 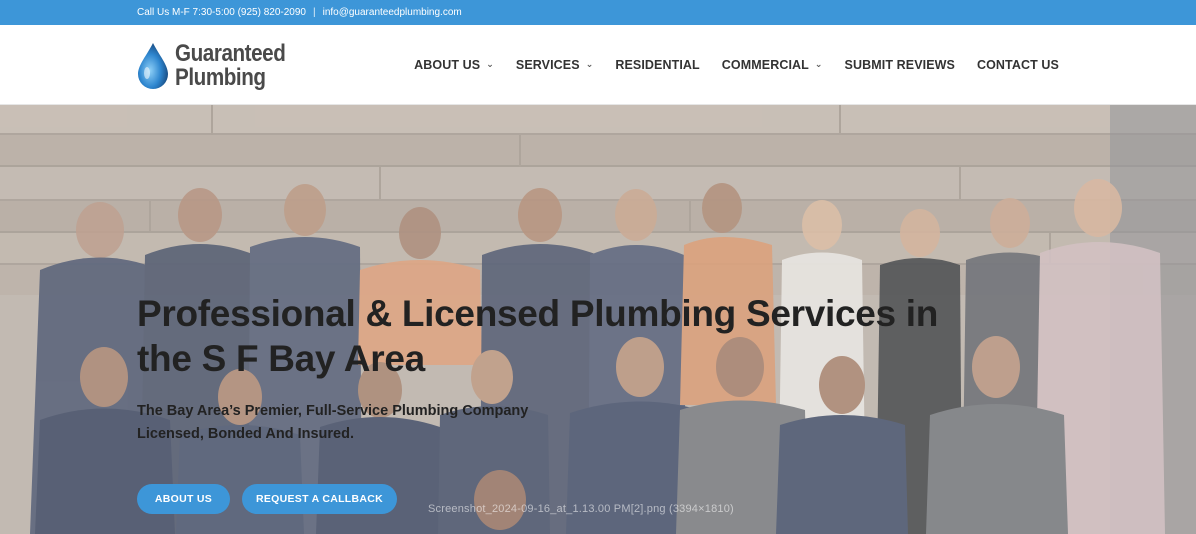 I want to click on nav-item-label: COMMERCIAL, so click(x=765, y=65).